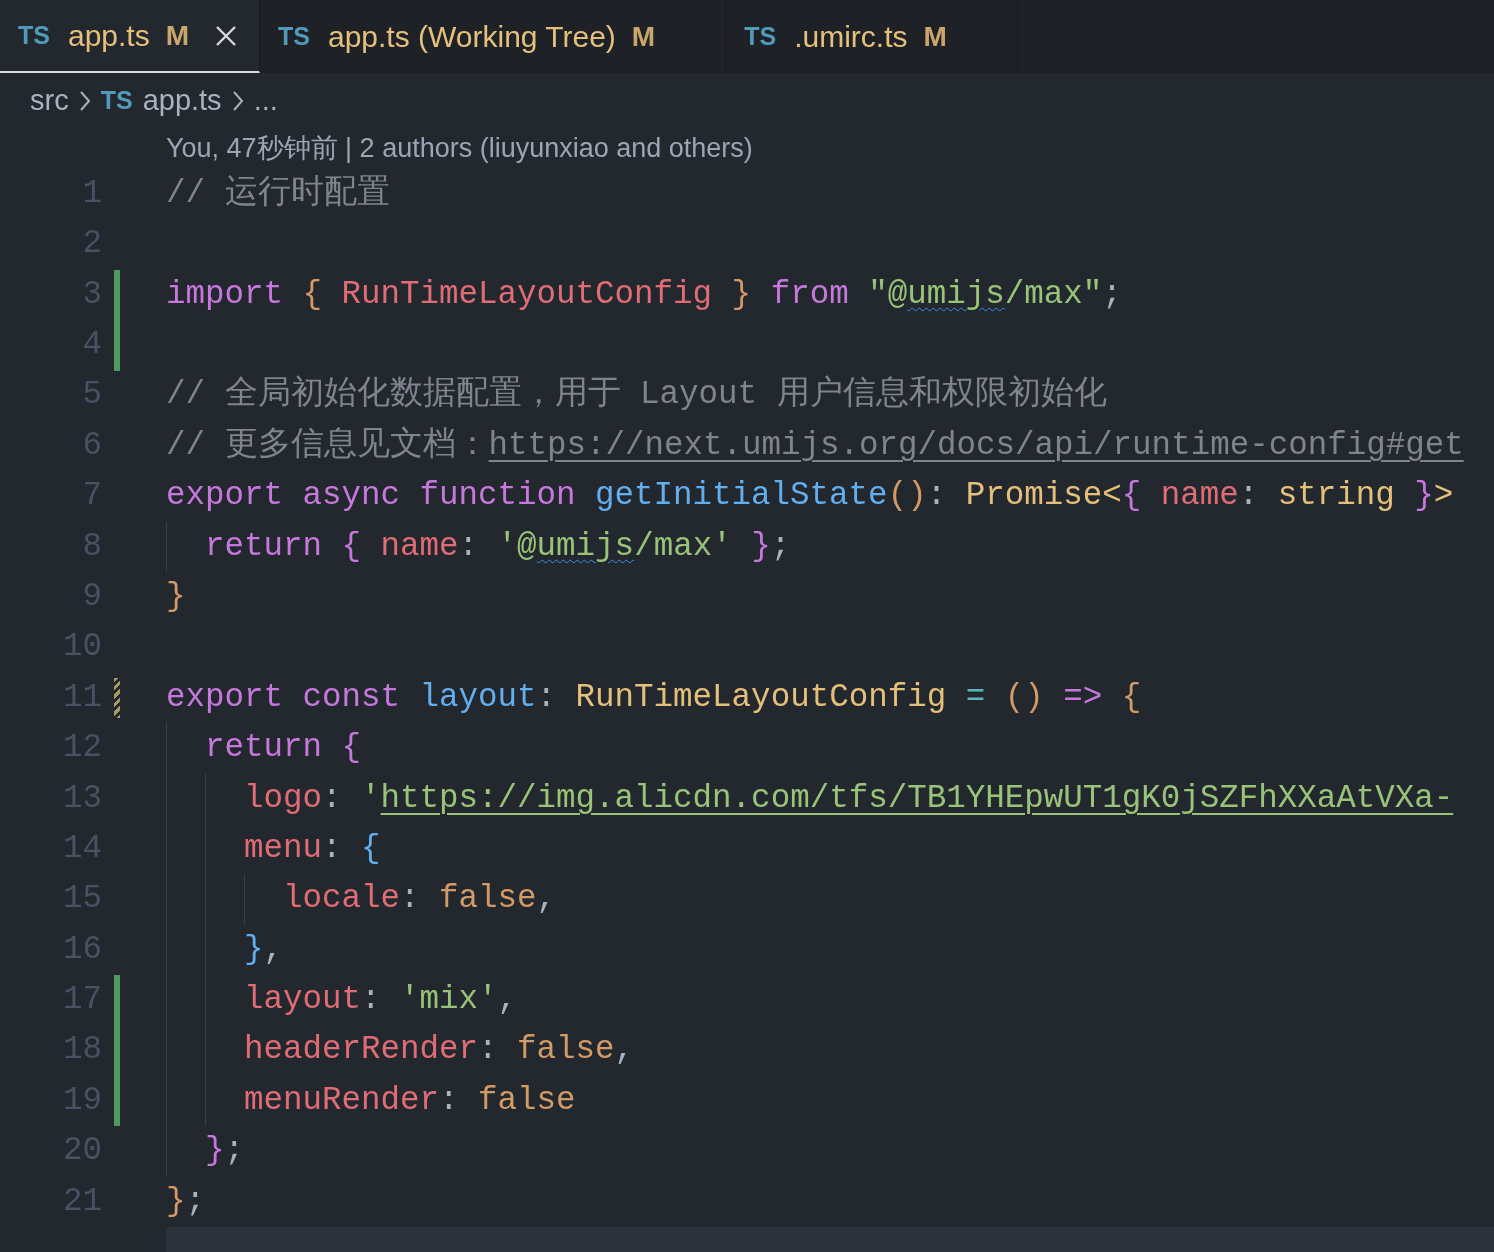  I want to click on breadcrumb-item: src, so click(49, 100).